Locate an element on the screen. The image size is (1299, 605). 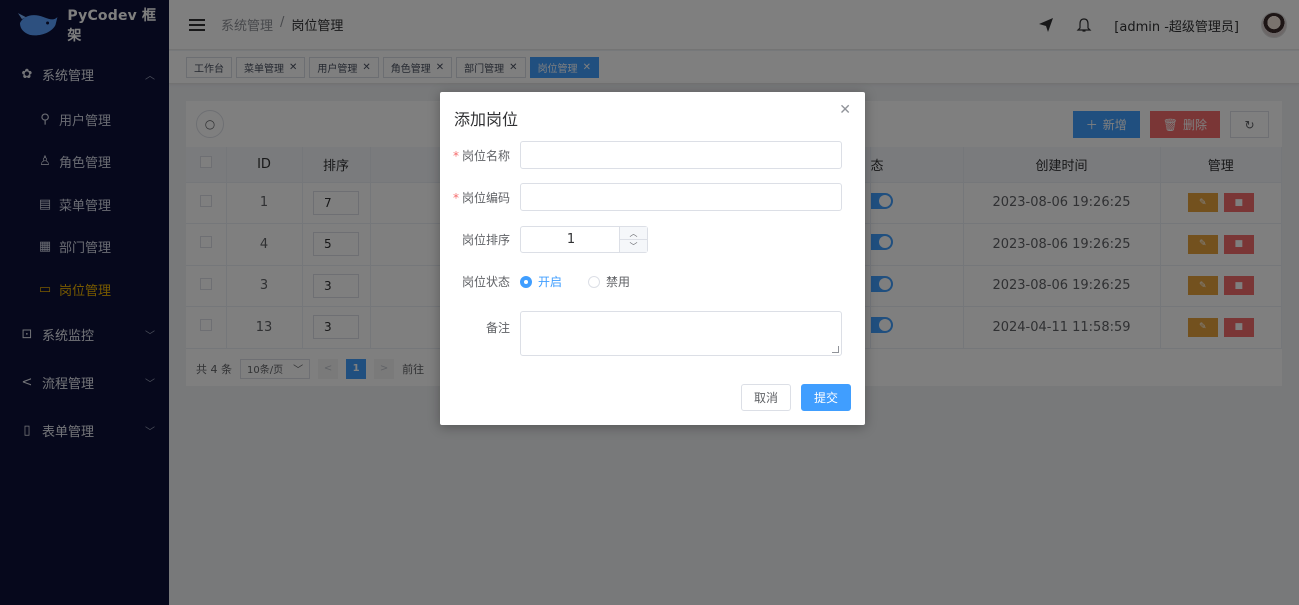
chevron-up-icon: ︿ is located at coordinates (633, 233).